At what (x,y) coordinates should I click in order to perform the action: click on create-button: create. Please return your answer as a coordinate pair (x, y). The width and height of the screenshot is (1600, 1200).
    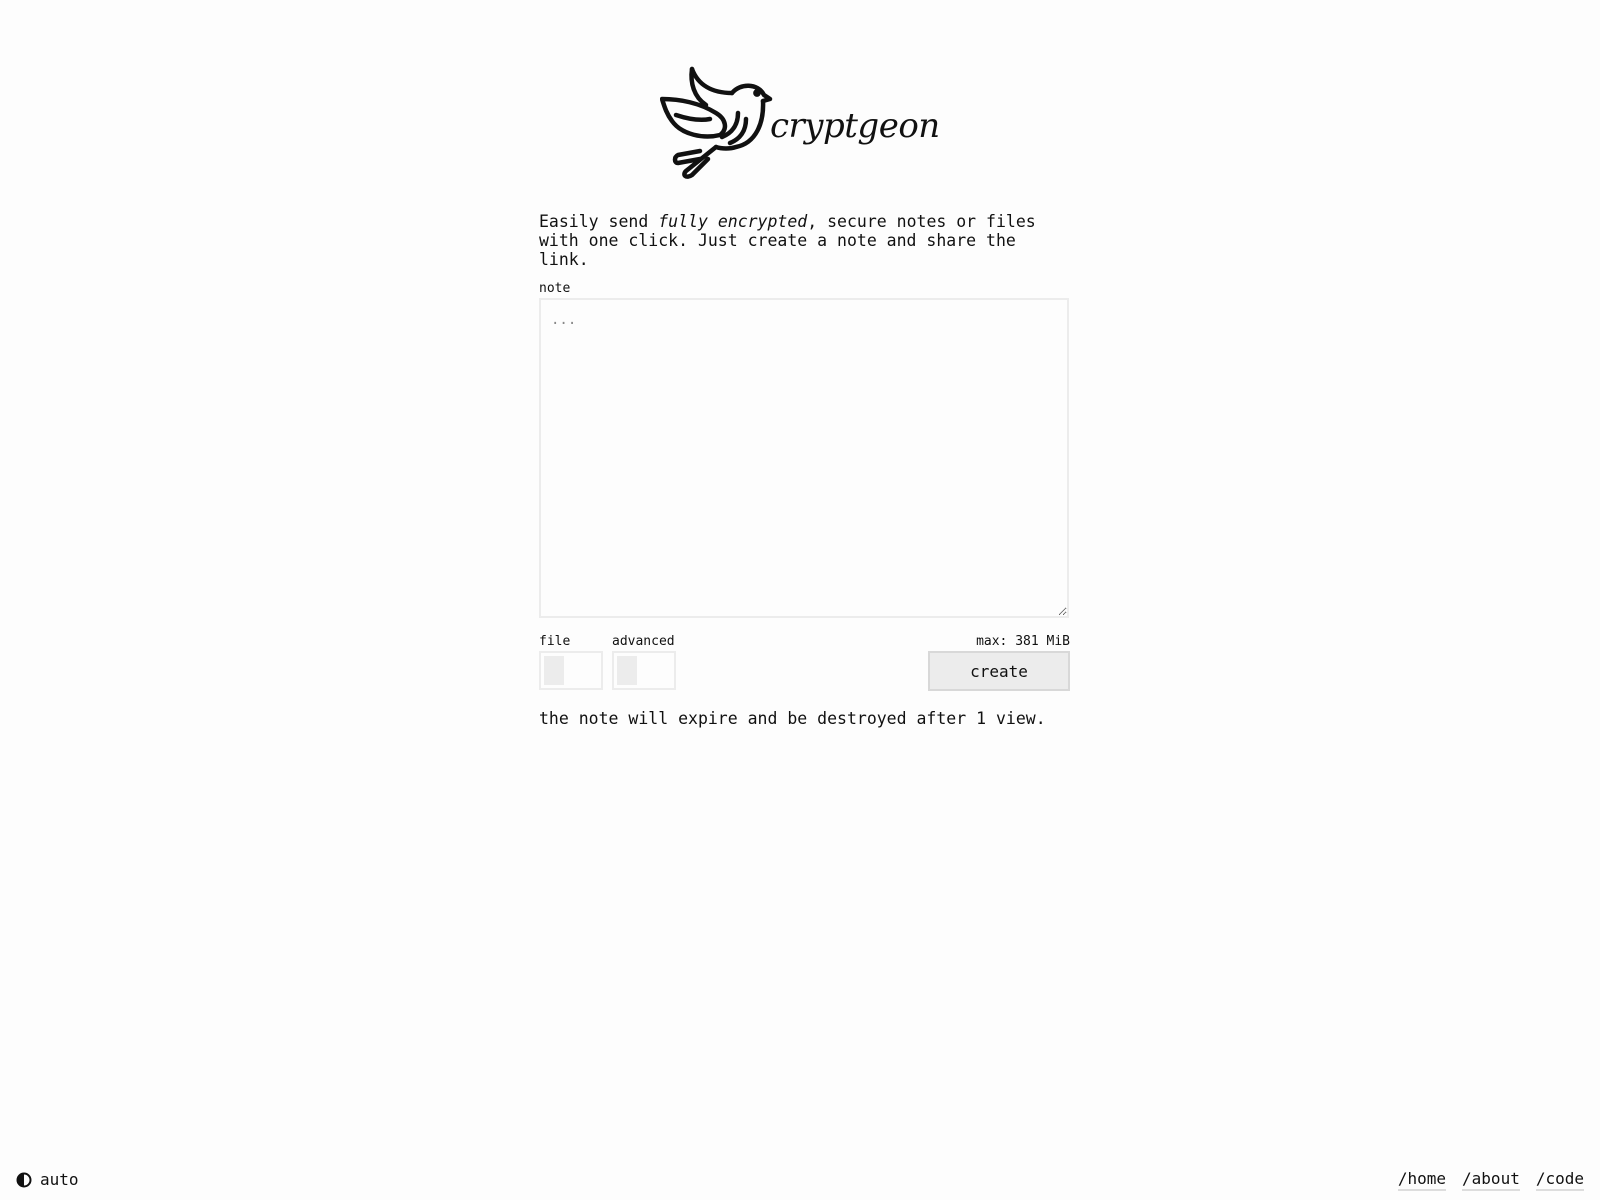
    Looking at the image, I should click on (999, 671).